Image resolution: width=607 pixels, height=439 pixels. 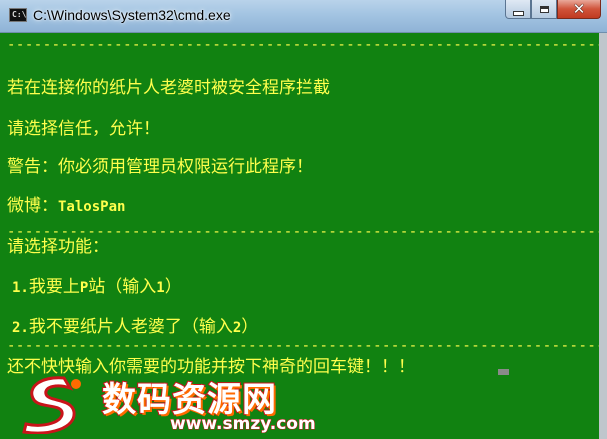 I want to click on window-controls: ✕, so click(x=553, y=10).